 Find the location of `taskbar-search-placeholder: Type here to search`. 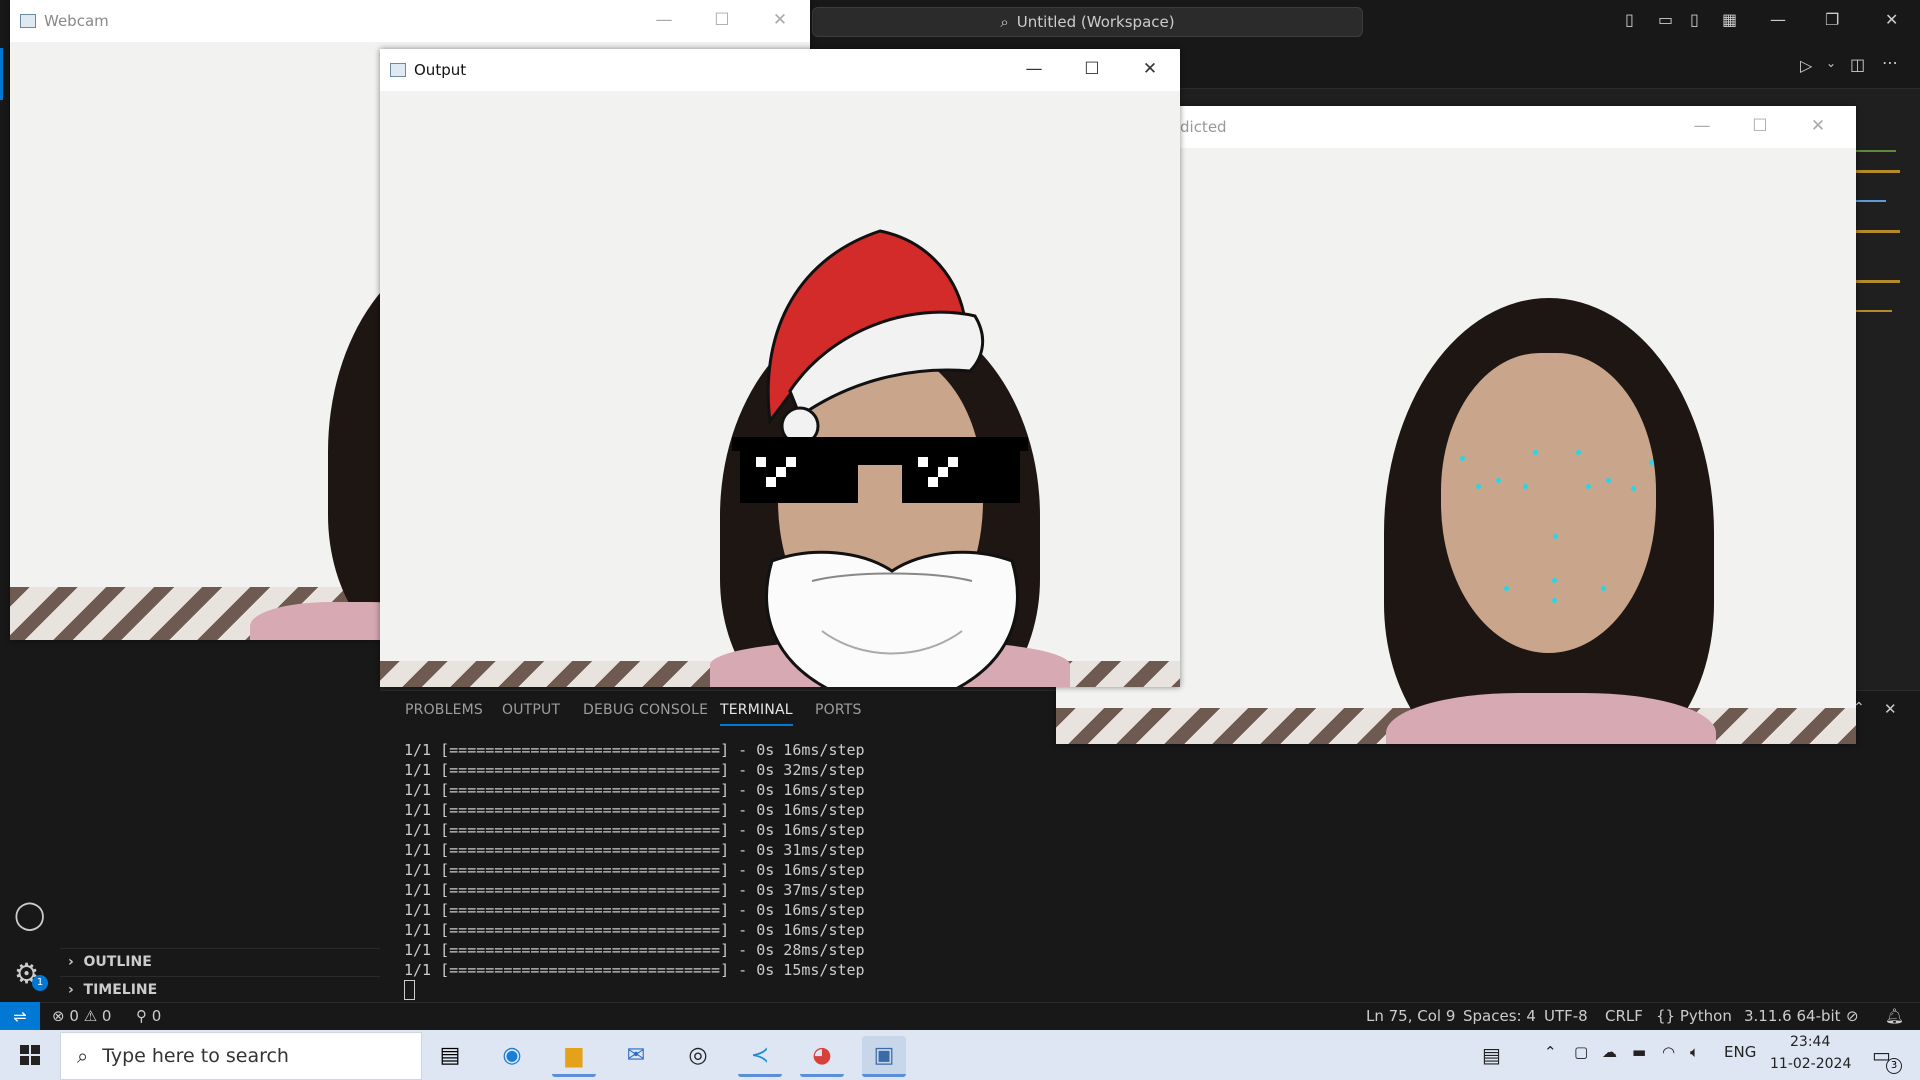

taskbar-search-placeholder: Type here to search is located at coordinates (195, 1056).